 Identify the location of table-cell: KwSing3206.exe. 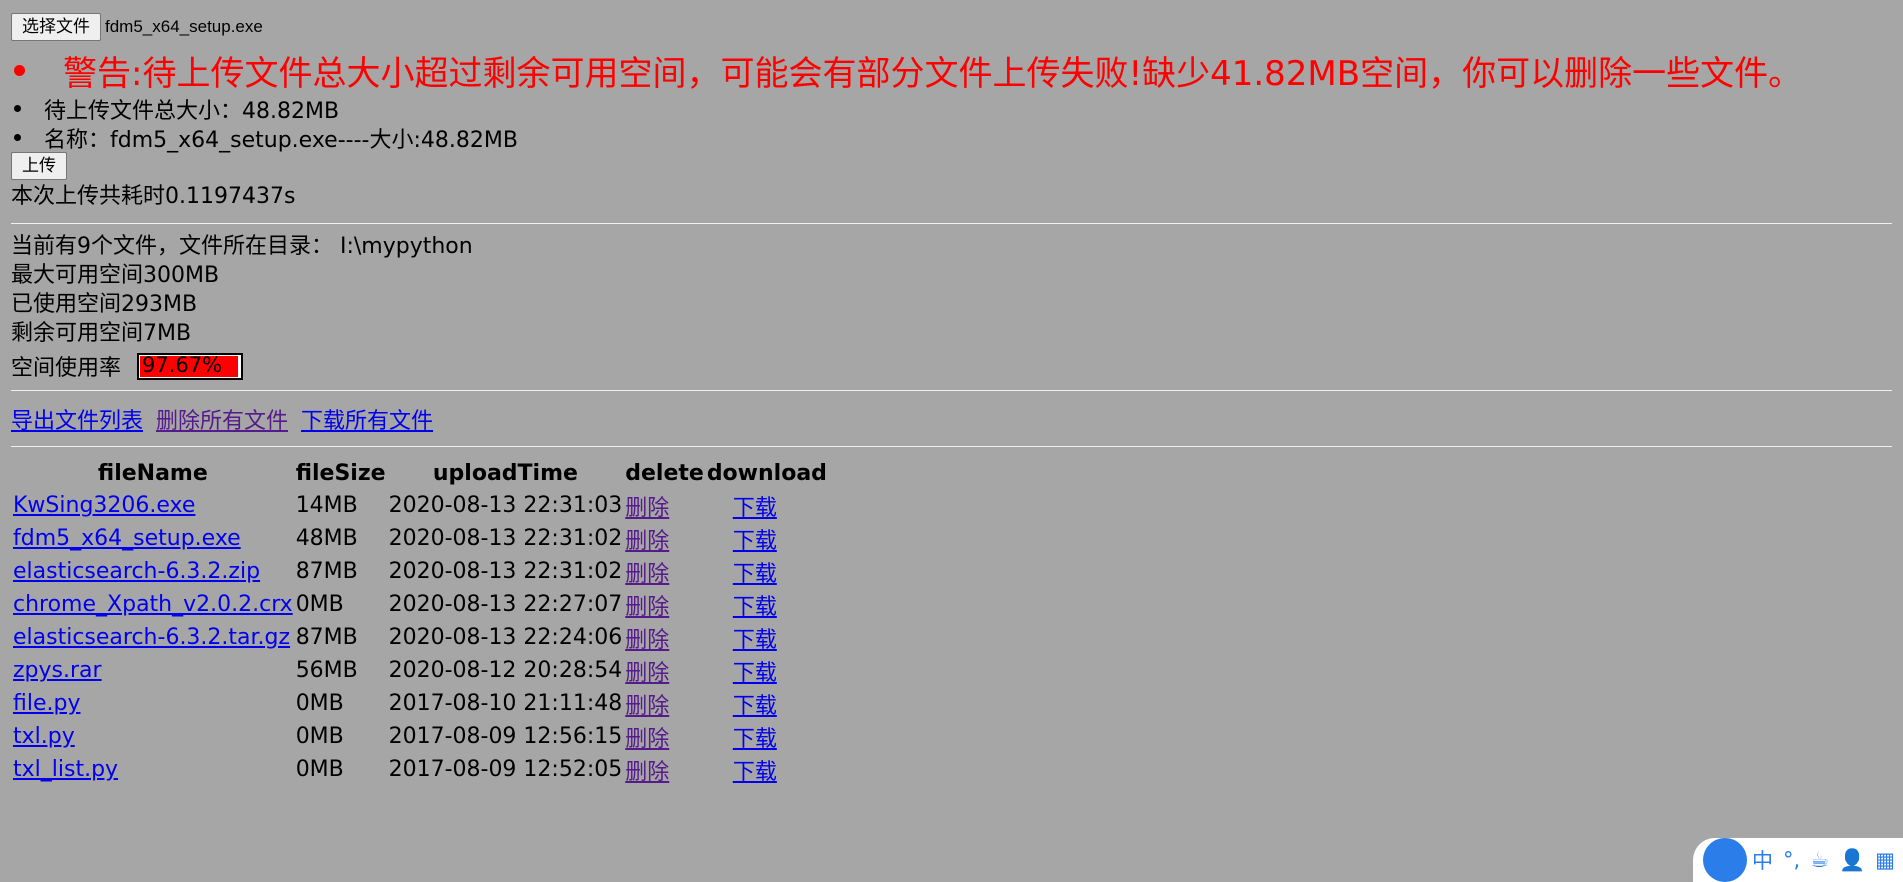
(153, 505).